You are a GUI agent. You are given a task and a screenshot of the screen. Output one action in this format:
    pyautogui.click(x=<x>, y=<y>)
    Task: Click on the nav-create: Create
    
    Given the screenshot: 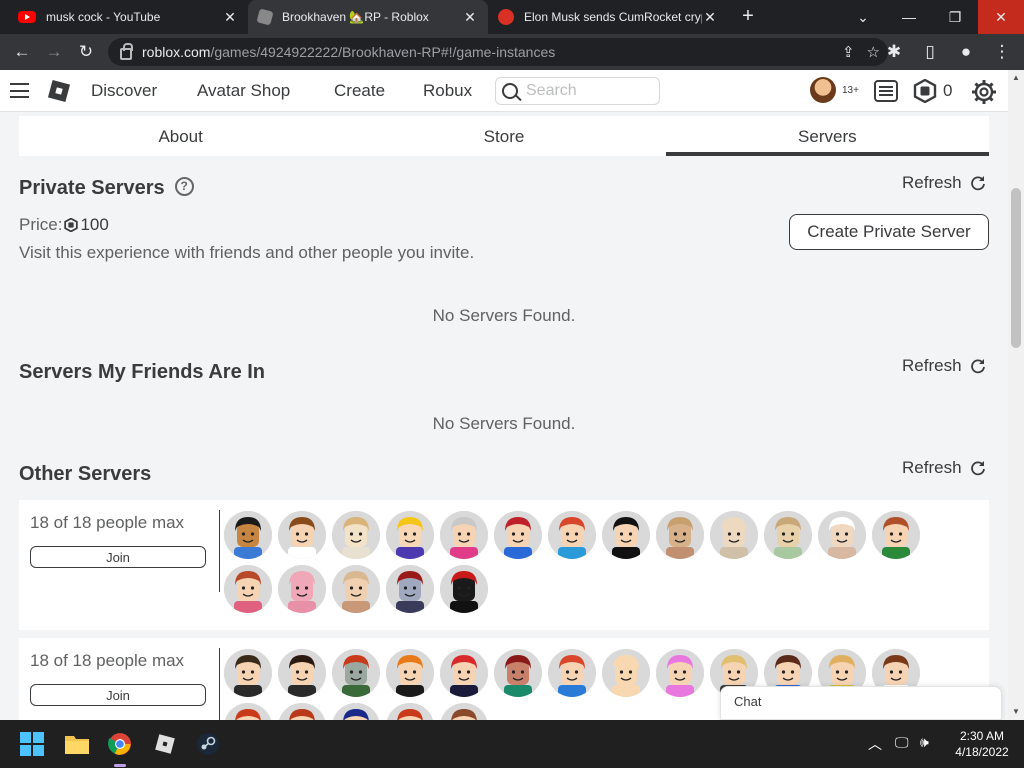 What is the action you would take?
    pyautogui.click(x=359, y=91)
    